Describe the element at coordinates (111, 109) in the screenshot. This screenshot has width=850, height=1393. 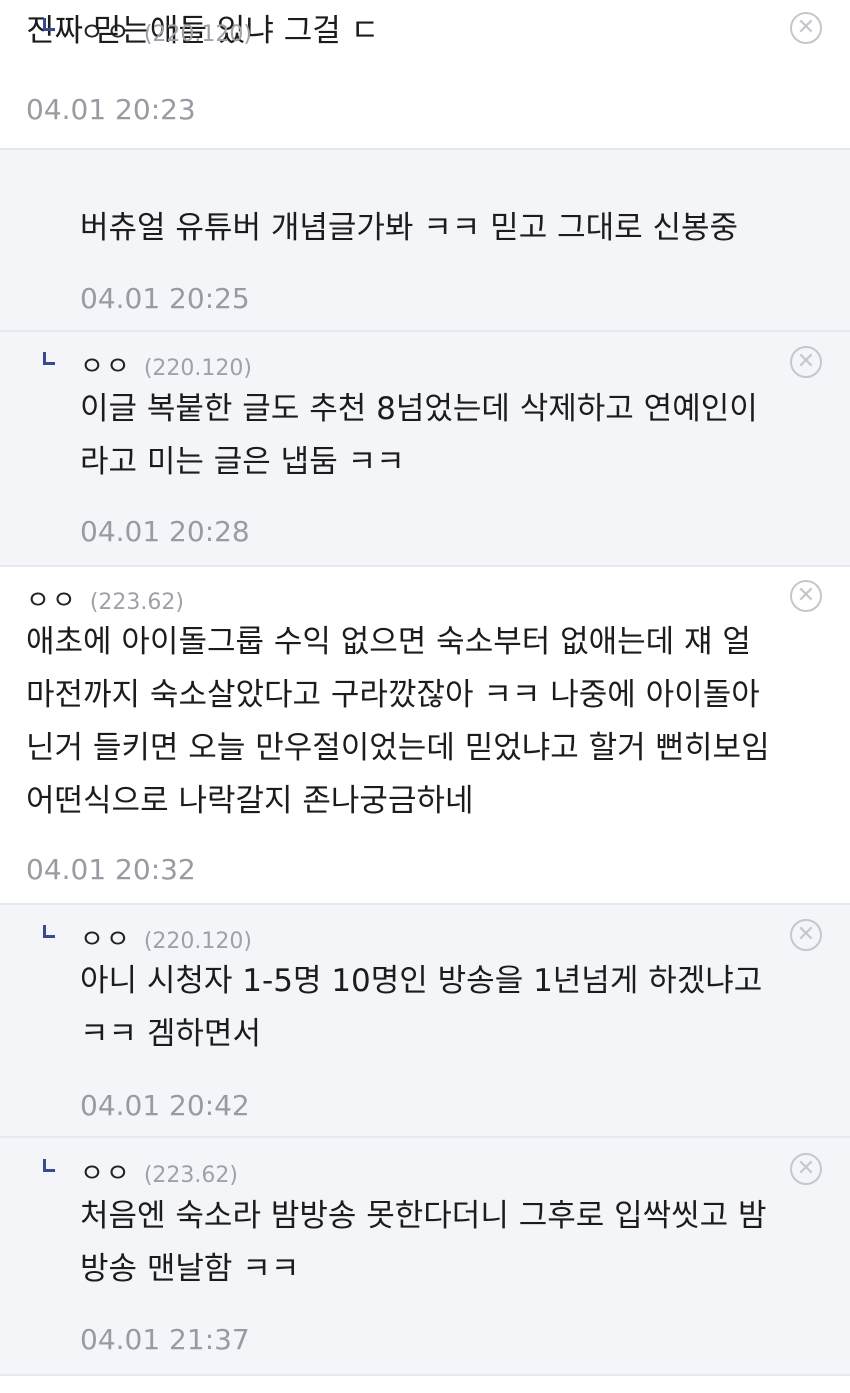
I see `comment-timestamp: 04.01 20:23` at that location.